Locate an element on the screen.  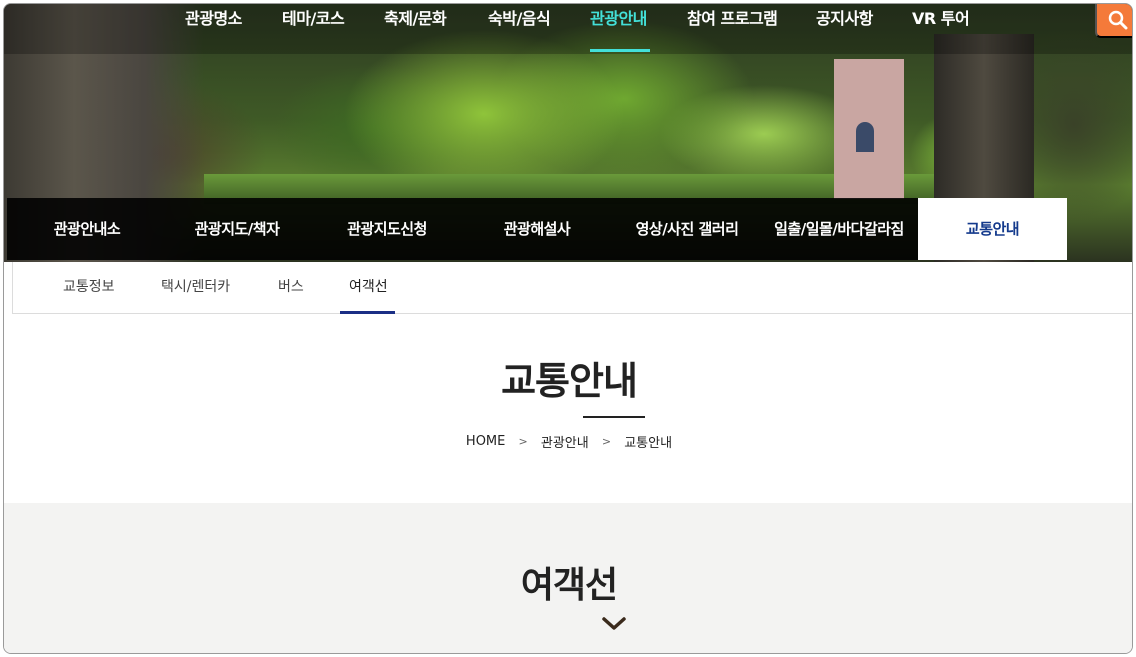
tab-bus: 버스 is located at coordinates (291, 288).